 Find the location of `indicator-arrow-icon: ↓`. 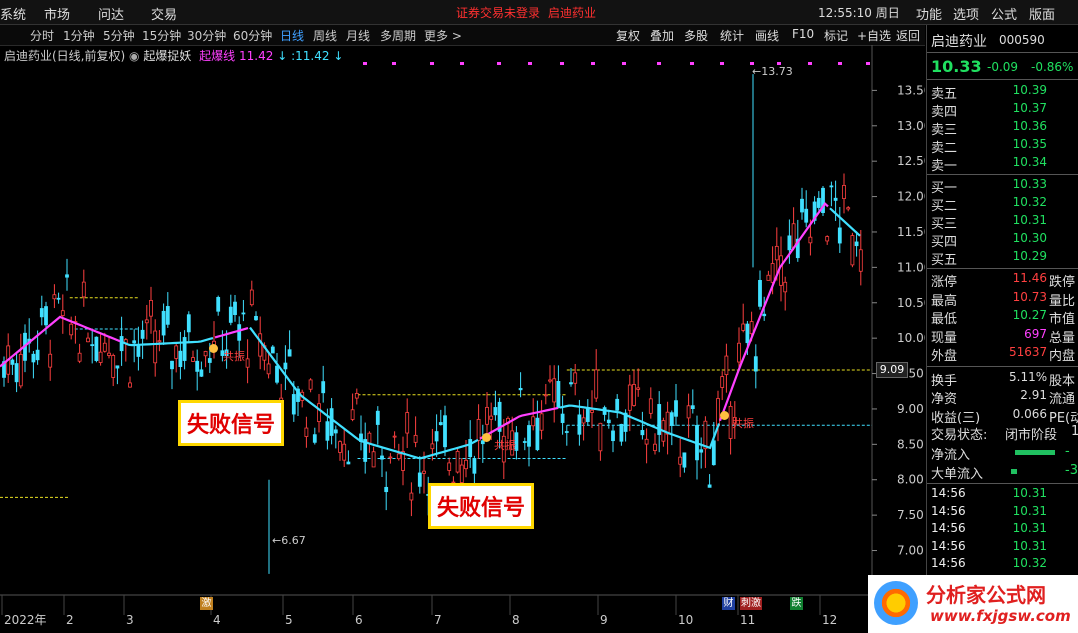

indicator-arrow-icon: ↓ is located at coordinates (282, 56).